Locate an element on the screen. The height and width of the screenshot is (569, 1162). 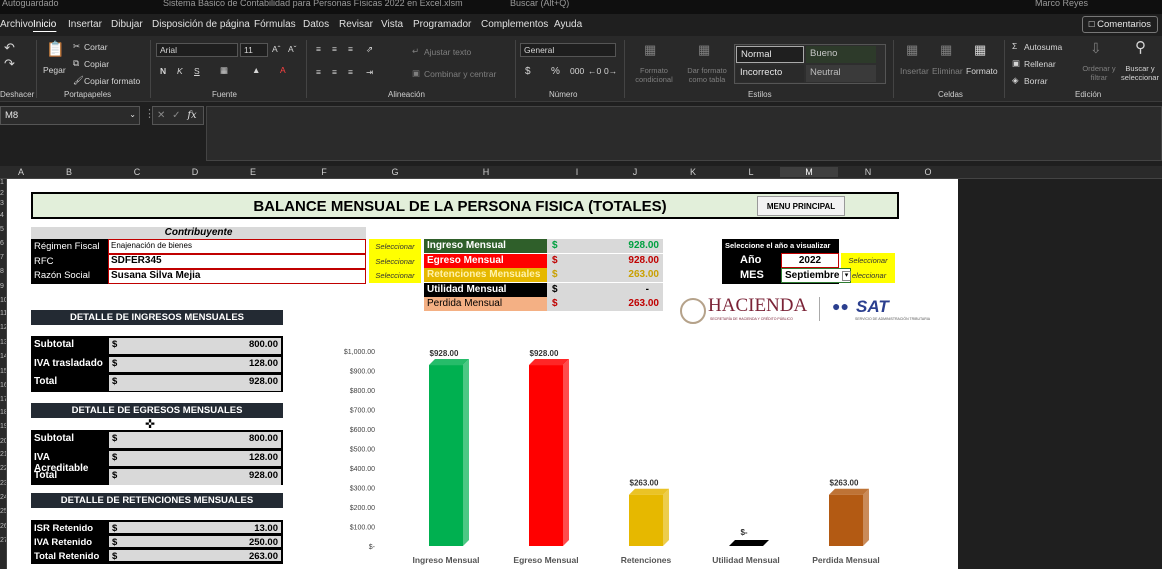
column-header-h: H is located at coordinates (486, 172).